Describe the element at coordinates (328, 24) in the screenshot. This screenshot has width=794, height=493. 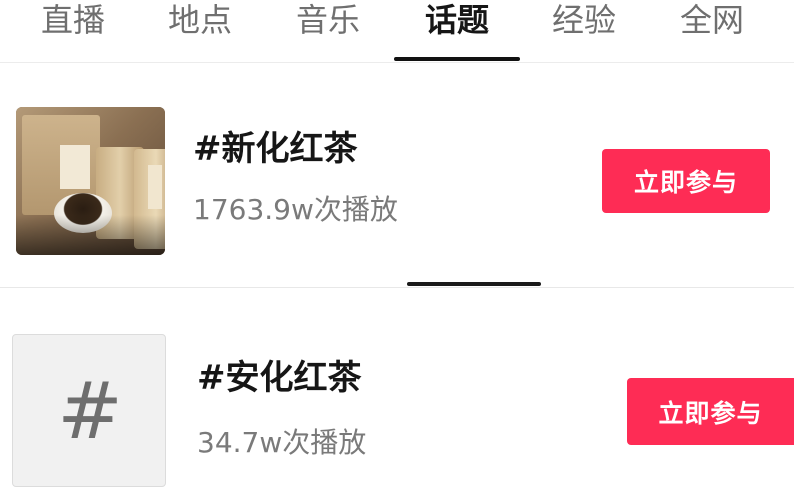
I see `tab-music: 音乐` at that location.